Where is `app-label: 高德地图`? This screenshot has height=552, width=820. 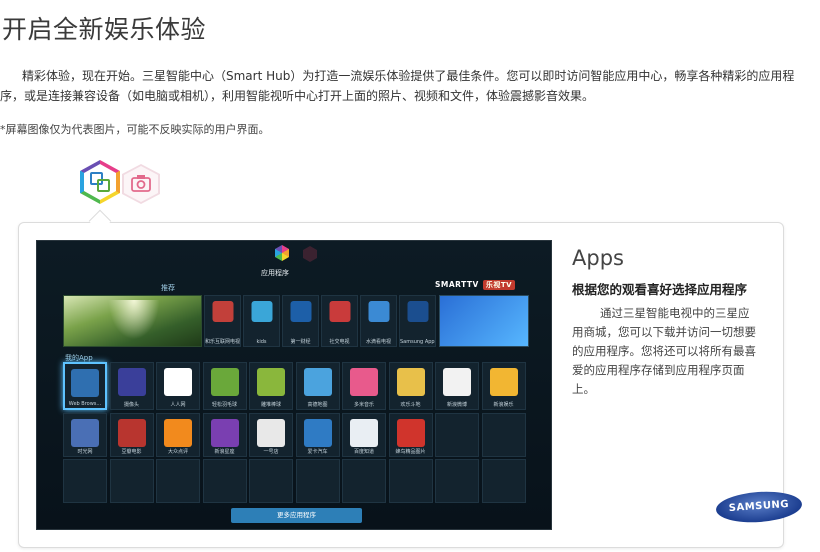
app-label: 高德地图 is located at coordinates (317, 405).